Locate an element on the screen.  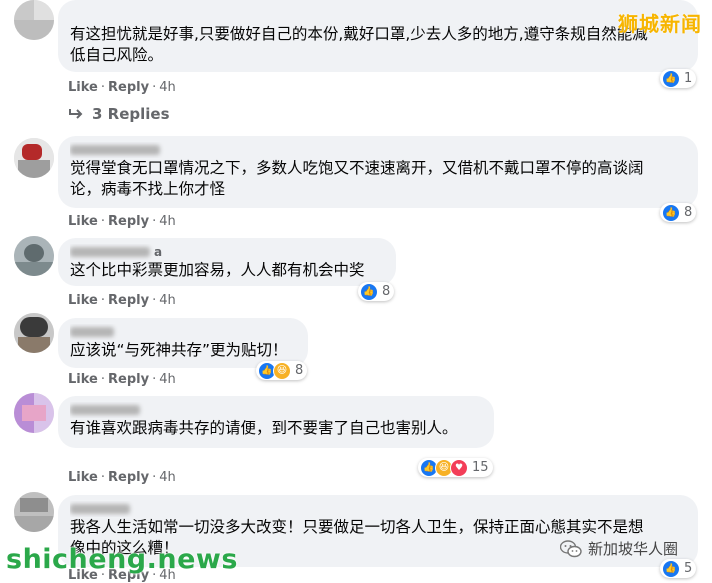
comment-text: 这个比中彩票更加容易，人人都有机会中奖 is located at coordinates (217, 270).